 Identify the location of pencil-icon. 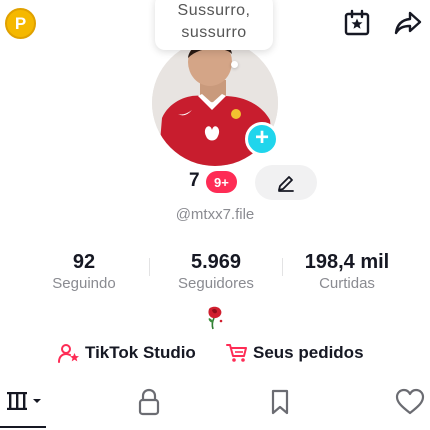
(286, 183).